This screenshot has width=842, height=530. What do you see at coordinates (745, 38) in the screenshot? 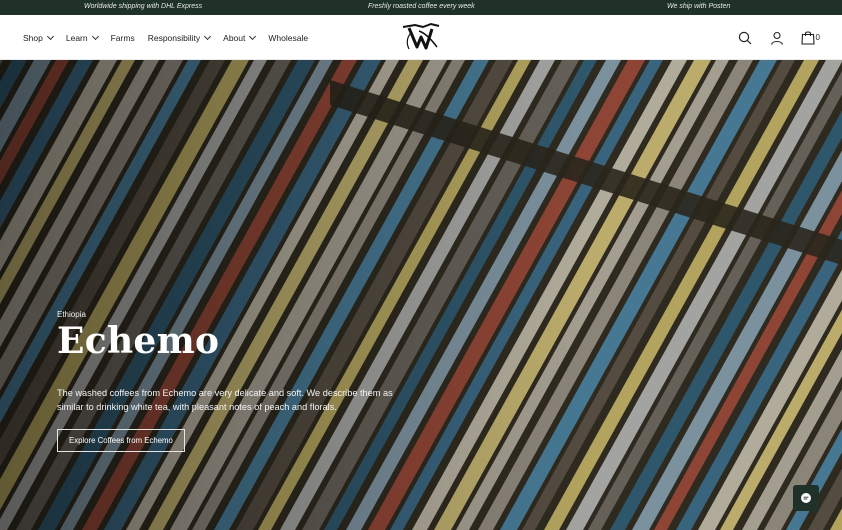
I see `search-icon` at bounding box center [745, 38].